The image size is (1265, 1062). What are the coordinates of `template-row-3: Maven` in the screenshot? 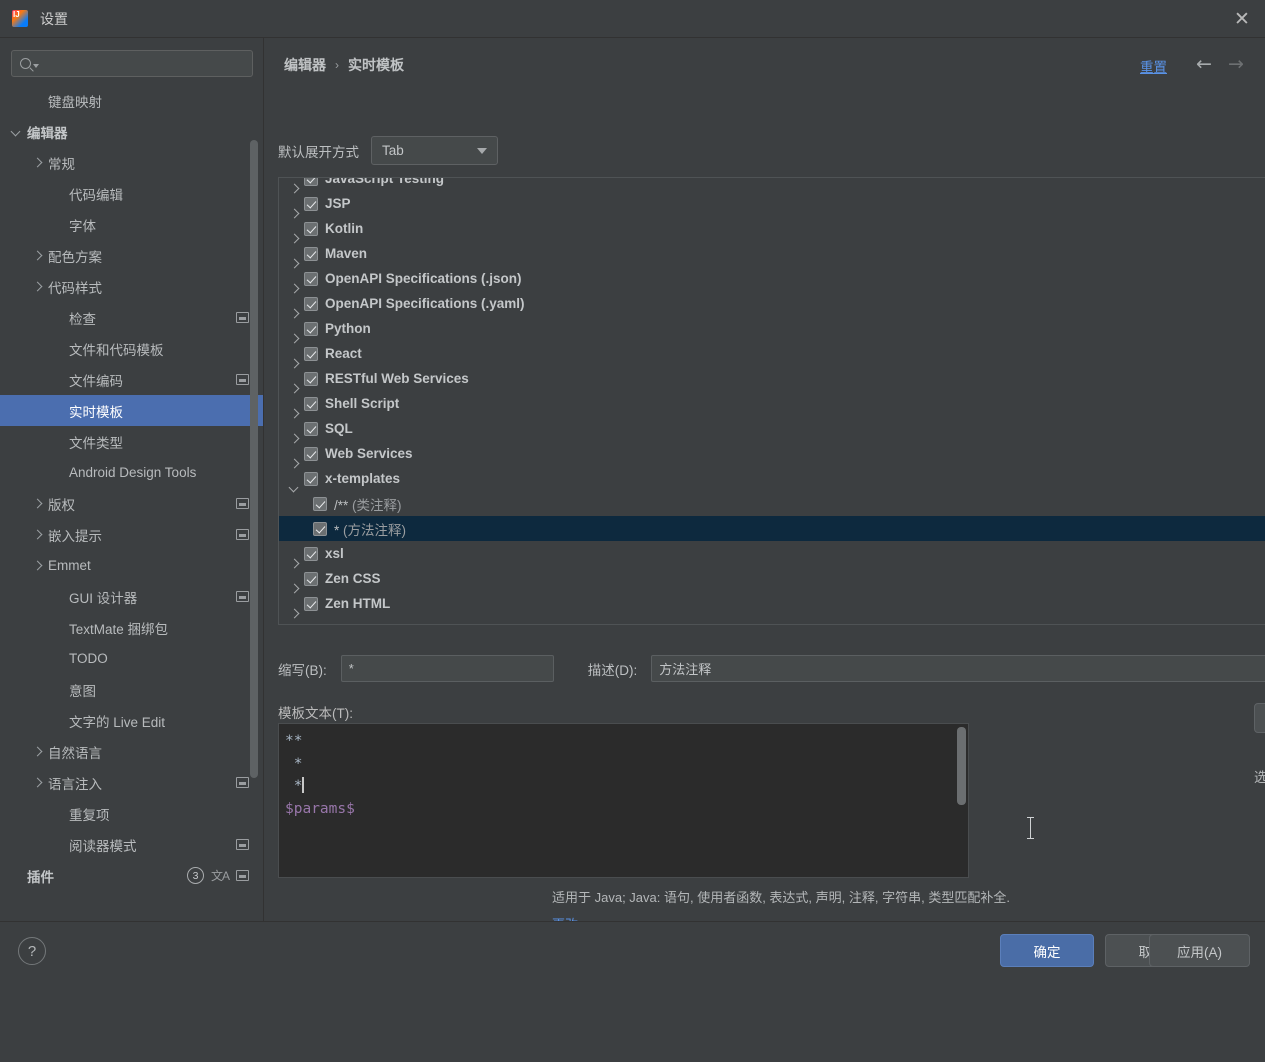 It's located at (772, 253).